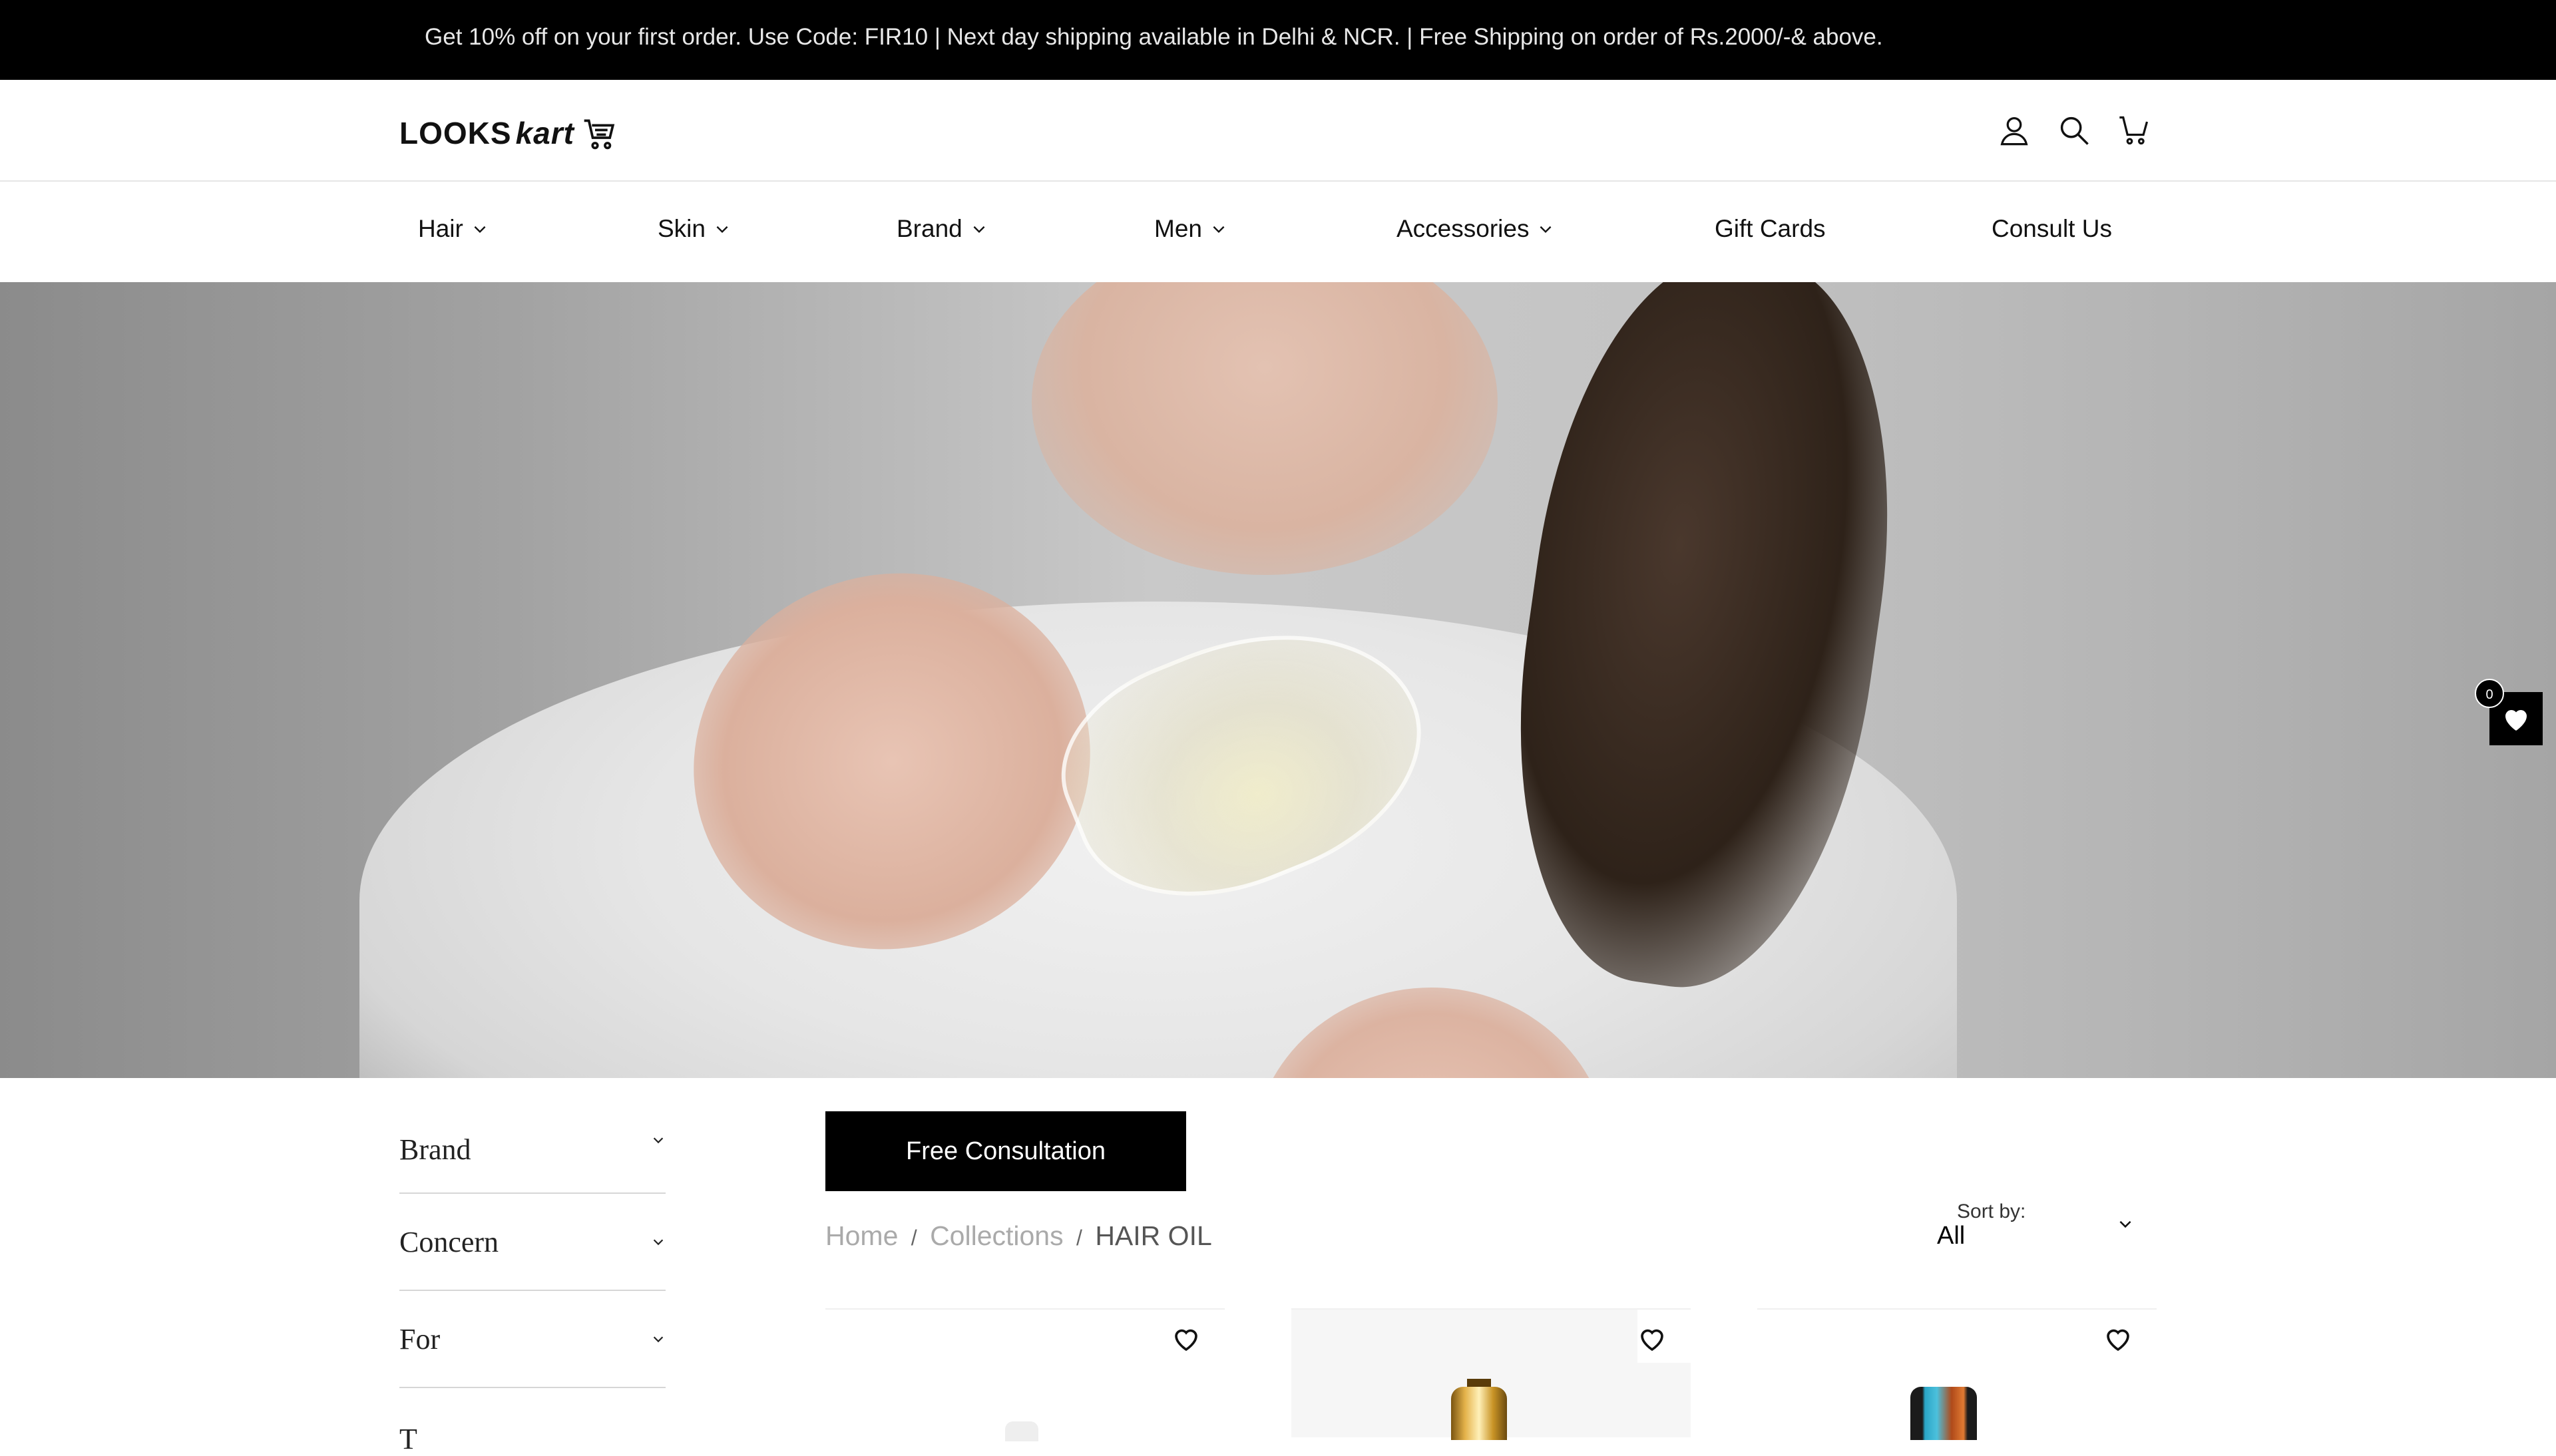 This screenshot has height=1456, width=2556. I want to click on breadcrumb-collections: Collections, so click(997, 1235).